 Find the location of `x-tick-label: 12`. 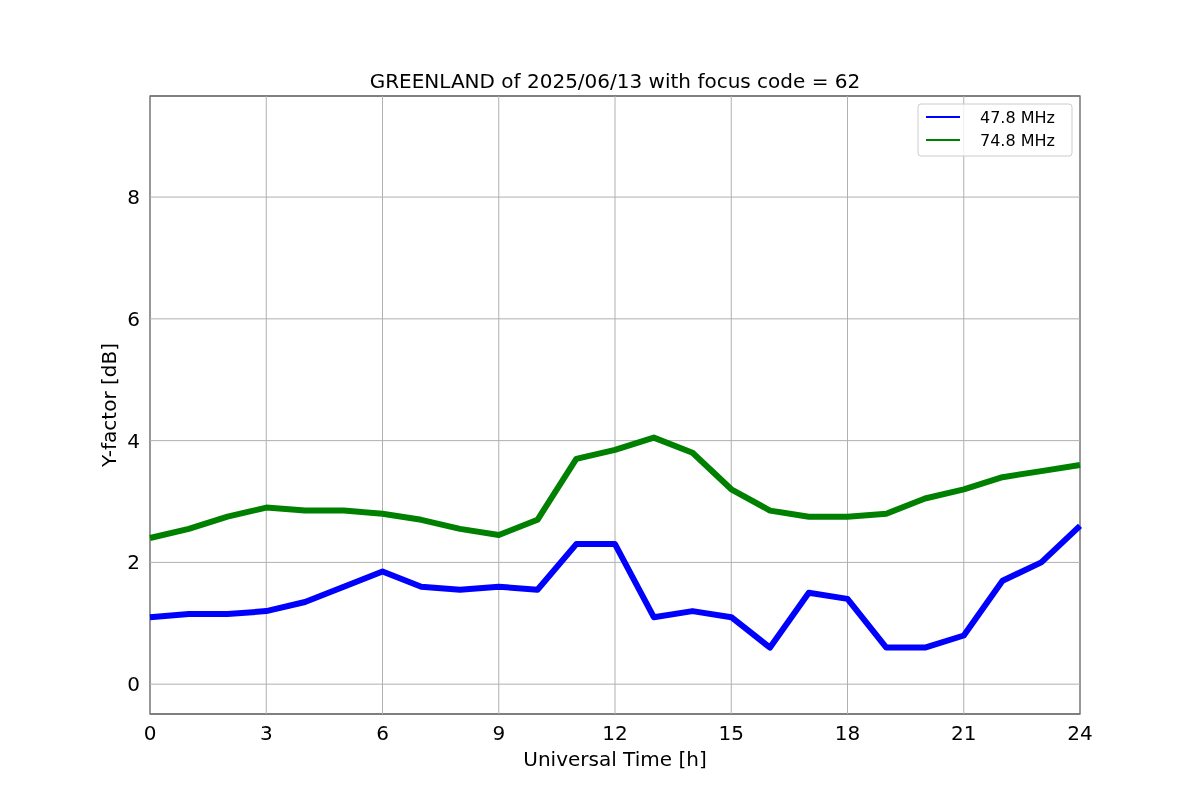

x-tick-label: 12 is located at coordinates (615, 733).